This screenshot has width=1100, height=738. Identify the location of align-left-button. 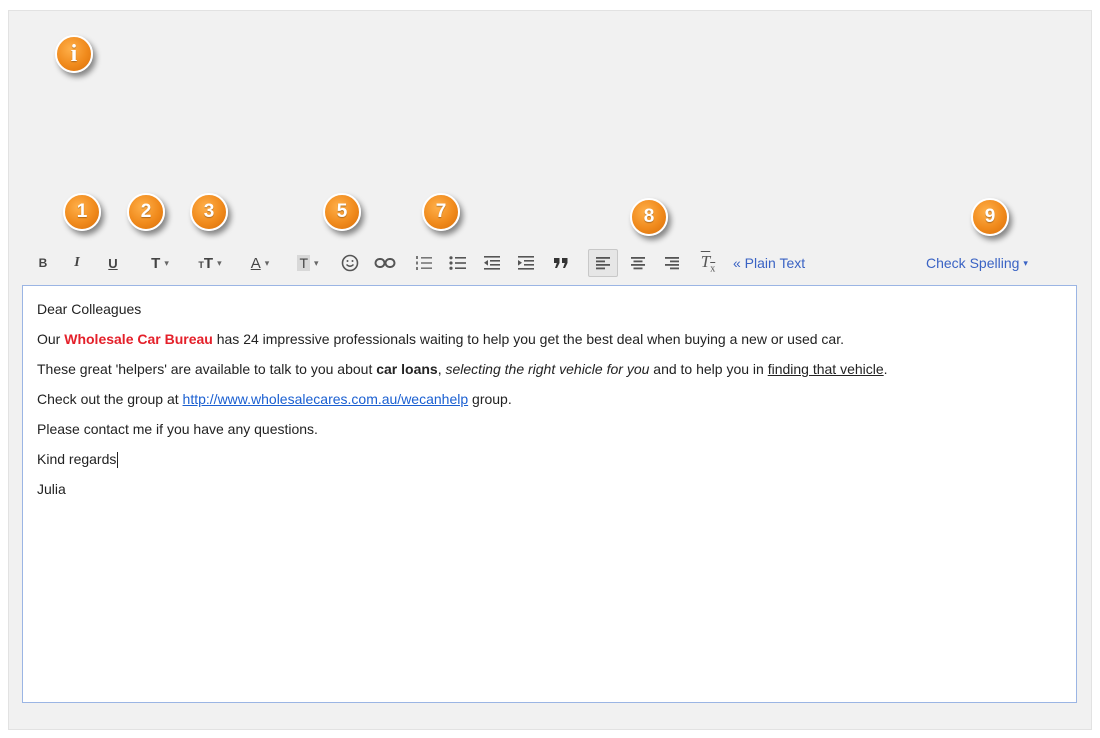
(603, 263).